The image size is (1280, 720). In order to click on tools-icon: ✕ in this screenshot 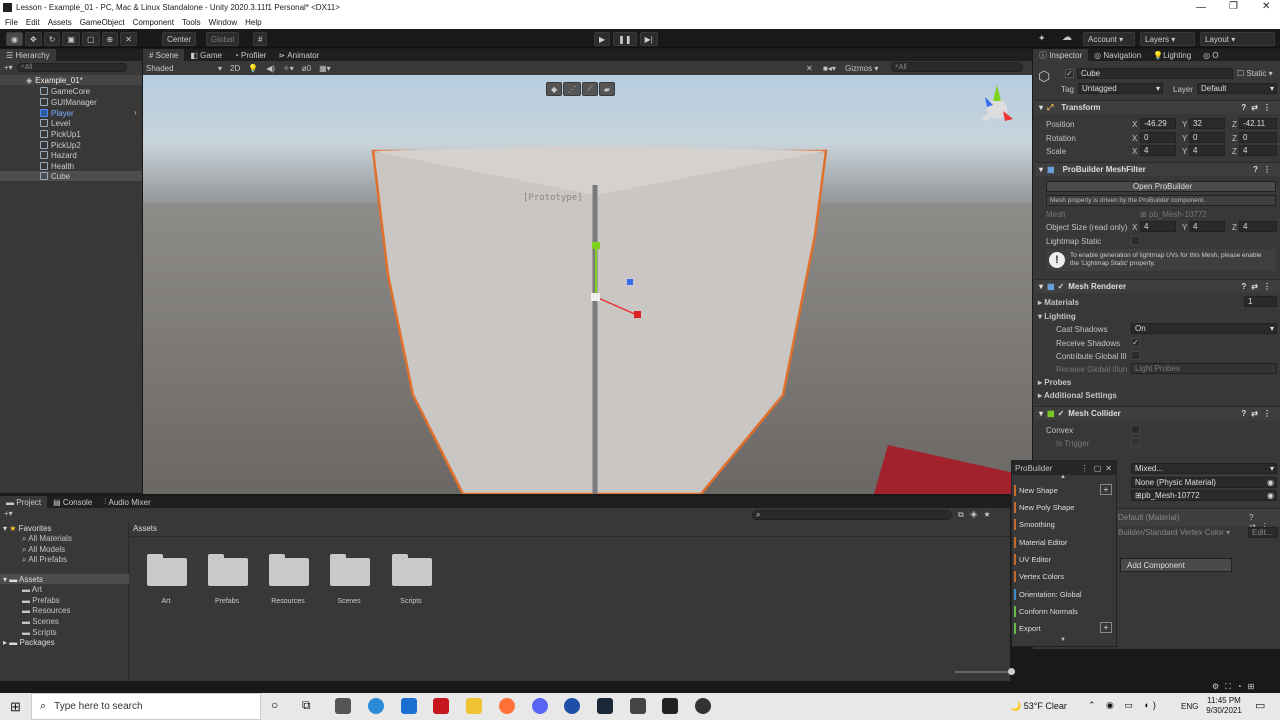, I will do `click(809, 68)`.